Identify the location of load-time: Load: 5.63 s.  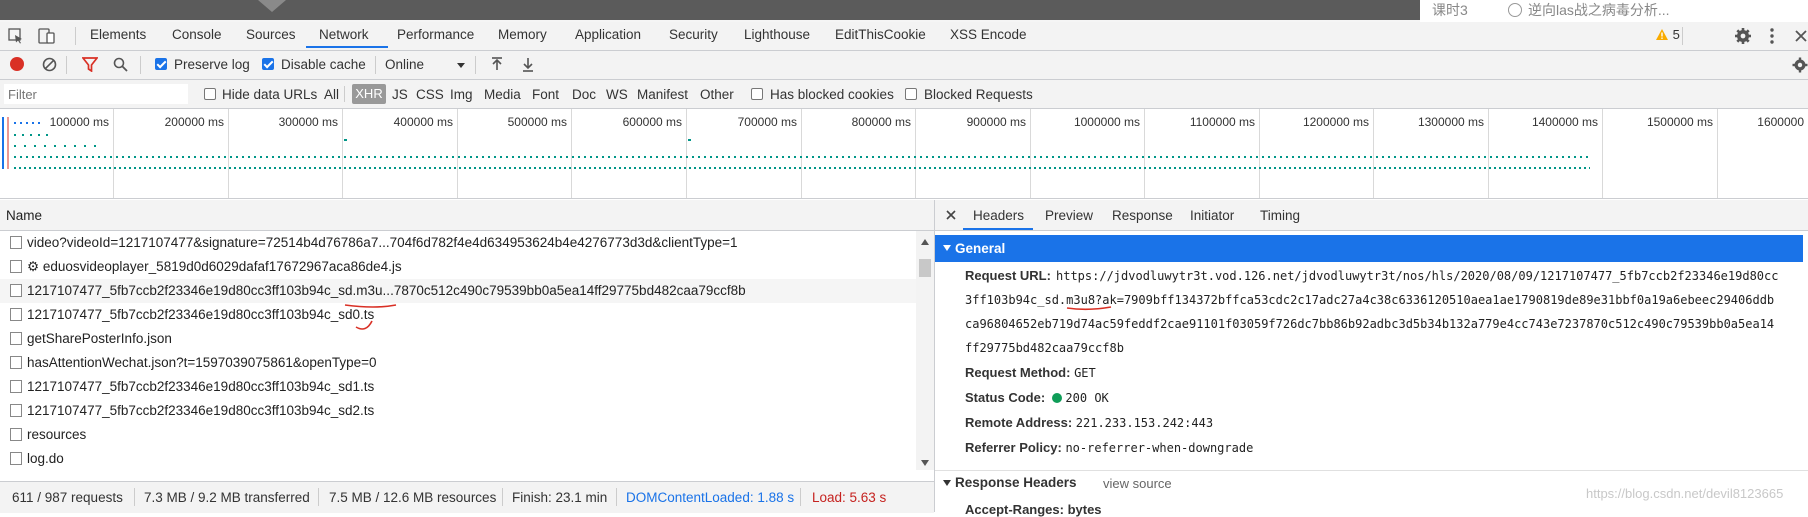
(849, 497).